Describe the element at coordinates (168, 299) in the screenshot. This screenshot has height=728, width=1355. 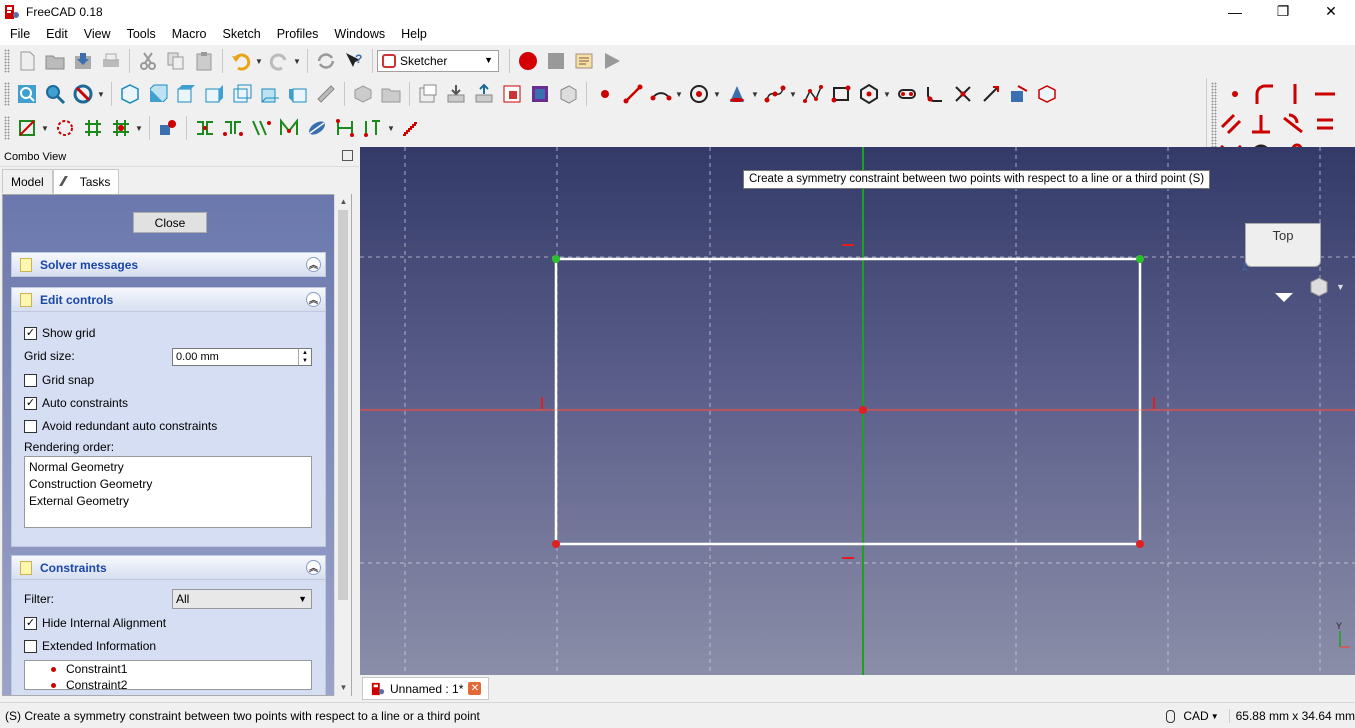
I see `edit-controls-header: Edit controls ︽` at that location.